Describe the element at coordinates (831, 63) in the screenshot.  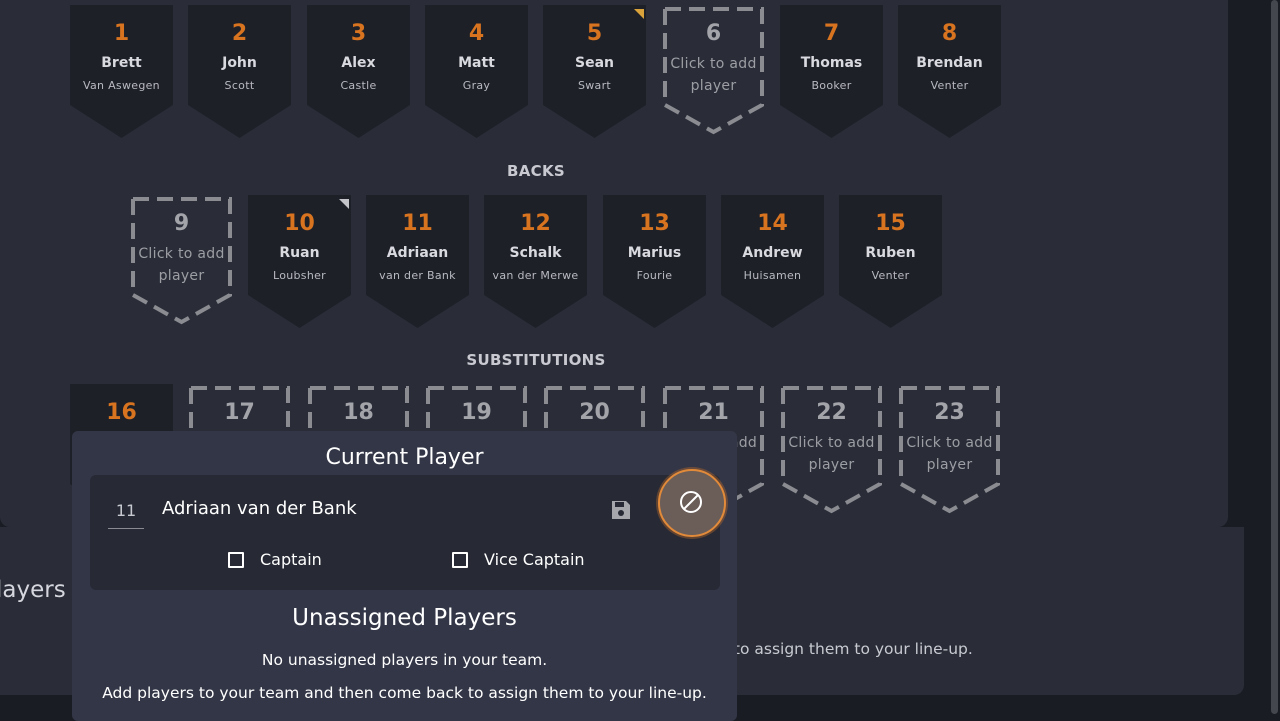
I see `player-first-name: Thomas` at that location.